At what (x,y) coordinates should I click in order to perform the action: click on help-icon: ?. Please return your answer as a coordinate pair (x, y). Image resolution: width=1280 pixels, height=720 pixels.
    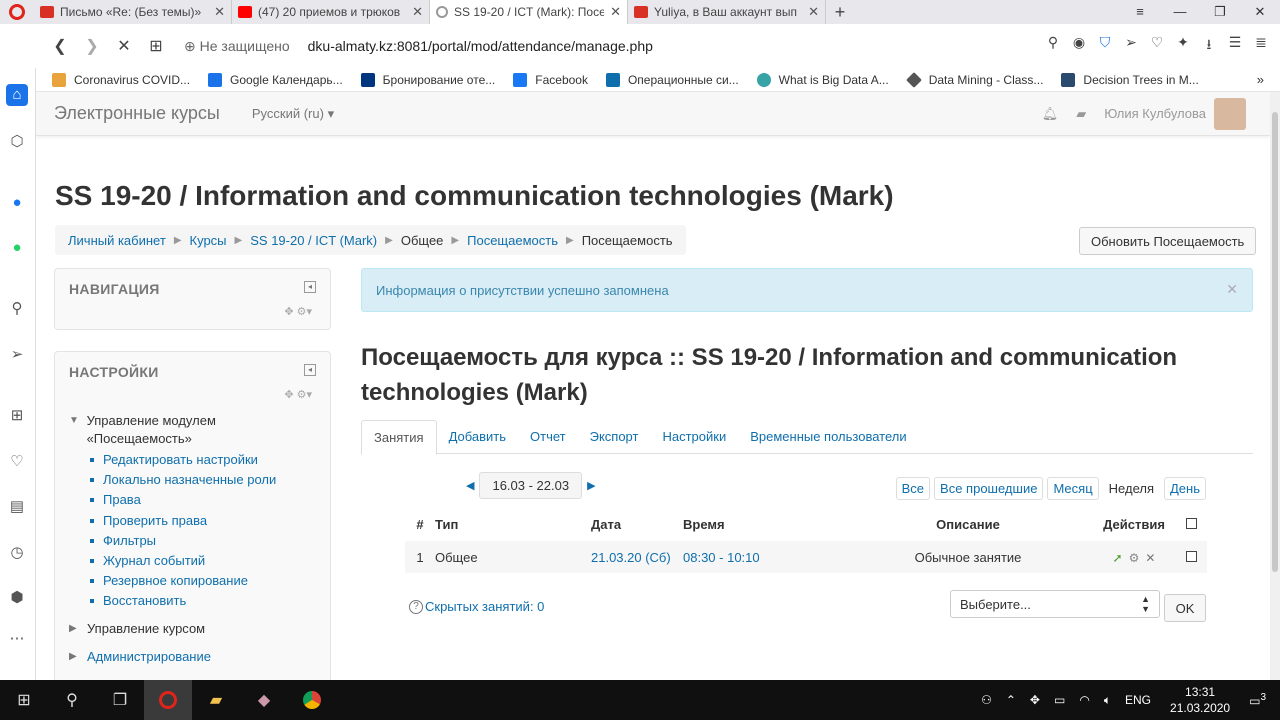
    Looking at the image, I should click on (416, 606).